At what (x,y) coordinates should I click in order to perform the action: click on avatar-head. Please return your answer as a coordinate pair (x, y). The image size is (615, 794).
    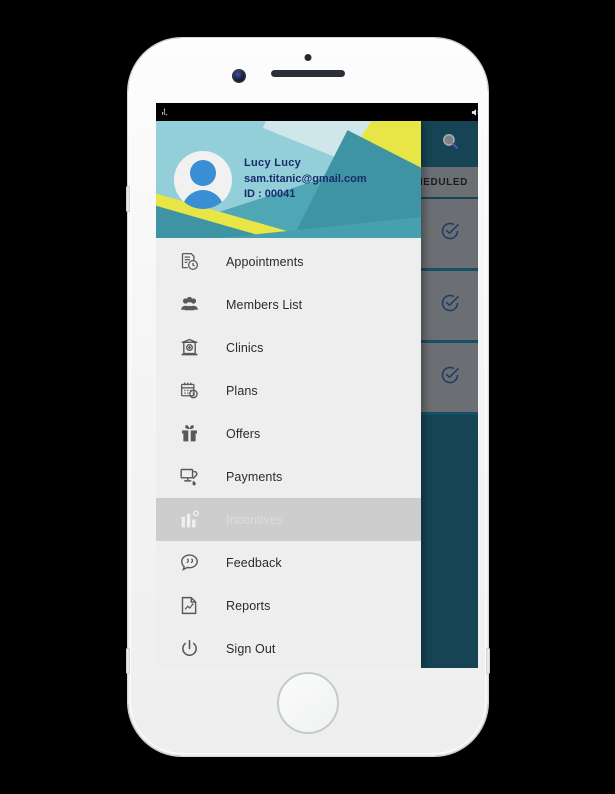
    Looking at the image, I should click on (203, 172).